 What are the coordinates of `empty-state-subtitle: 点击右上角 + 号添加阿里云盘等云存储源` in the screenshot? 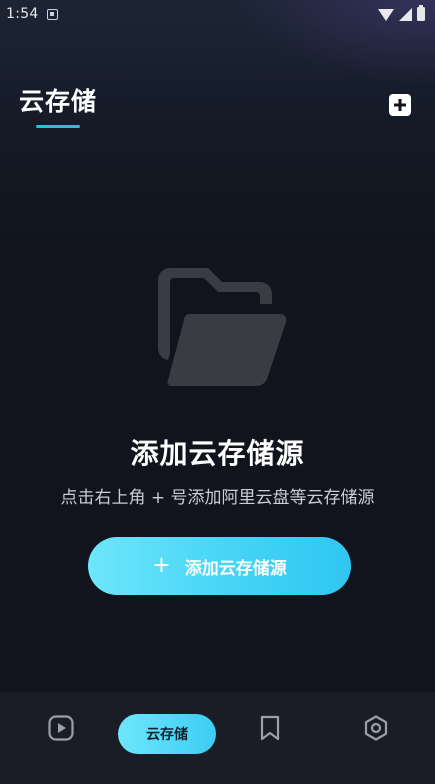 It's located at (217, 498).